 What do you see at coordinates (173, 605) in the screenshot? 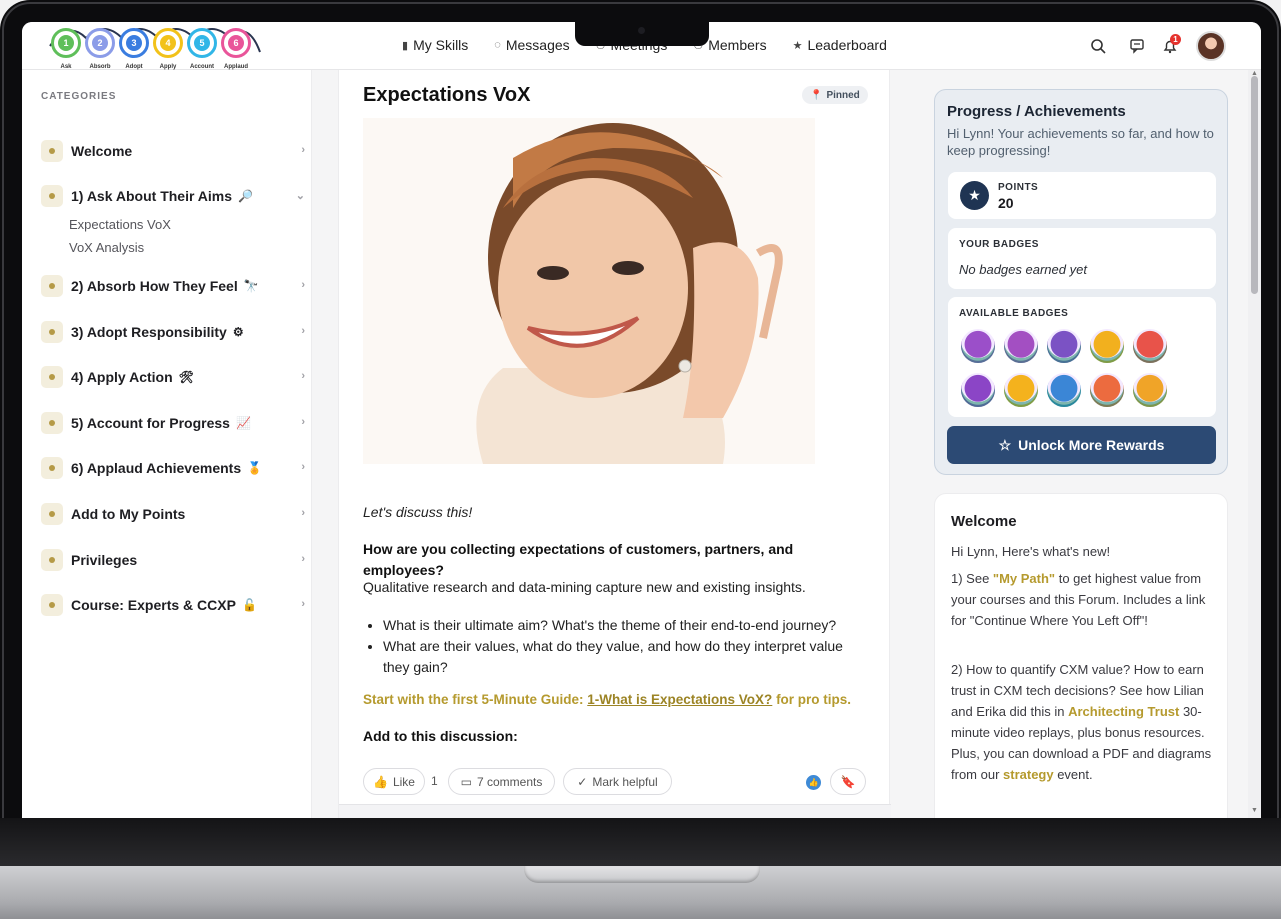
I see `sidebar-category-item: Course: Experts & CCXP 🔓 ›` at bounding box center [173, 605].